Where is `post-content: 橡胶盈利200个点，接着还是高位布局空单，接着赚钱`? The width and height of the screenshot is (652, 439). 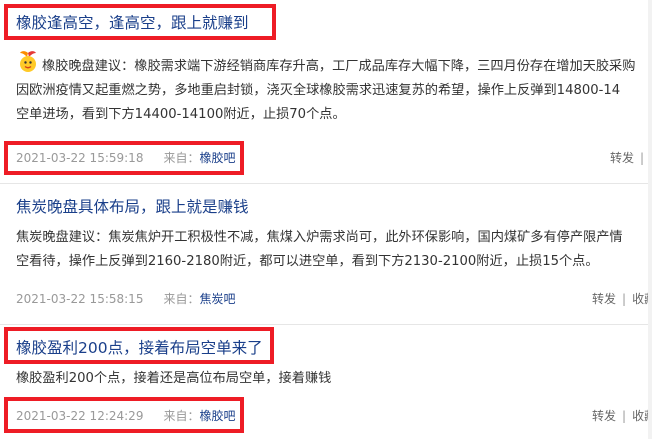 post-content: 橡胶盈利200个点，接着还是高位布局空单，接着赚钱 is located at coordinates (334, 379).